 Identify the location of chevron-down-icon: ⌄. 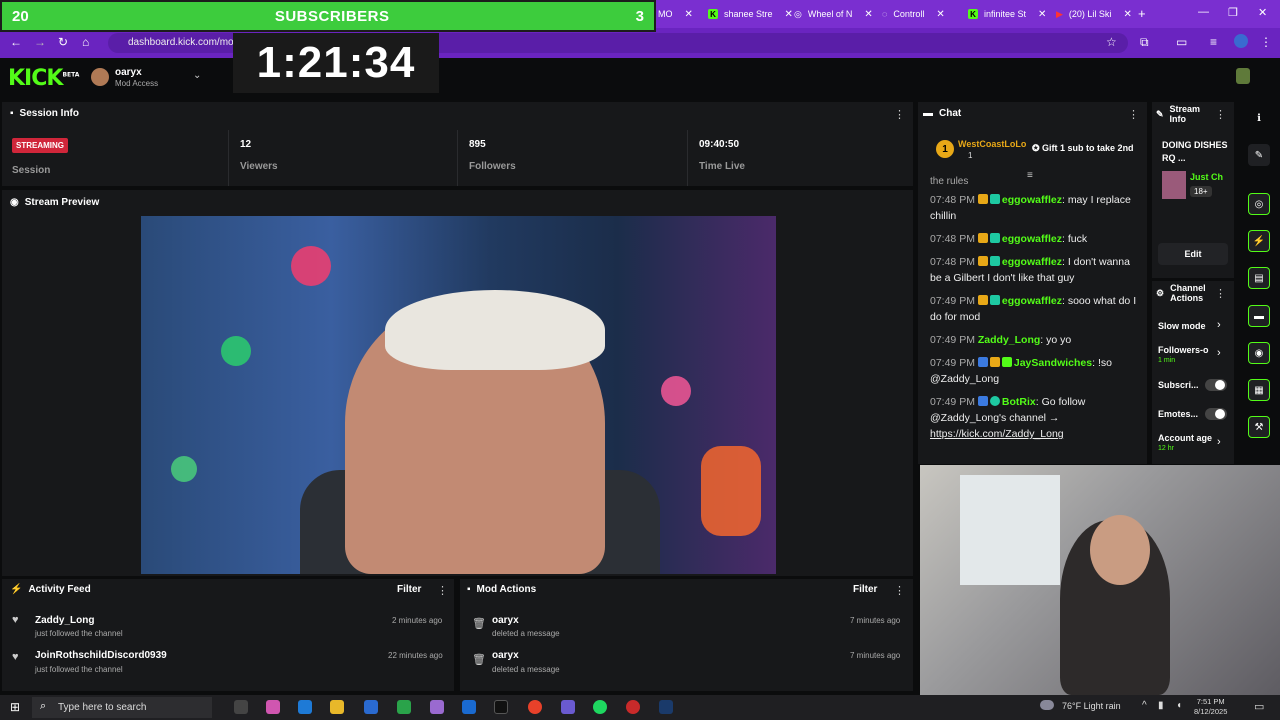
(197, 75).